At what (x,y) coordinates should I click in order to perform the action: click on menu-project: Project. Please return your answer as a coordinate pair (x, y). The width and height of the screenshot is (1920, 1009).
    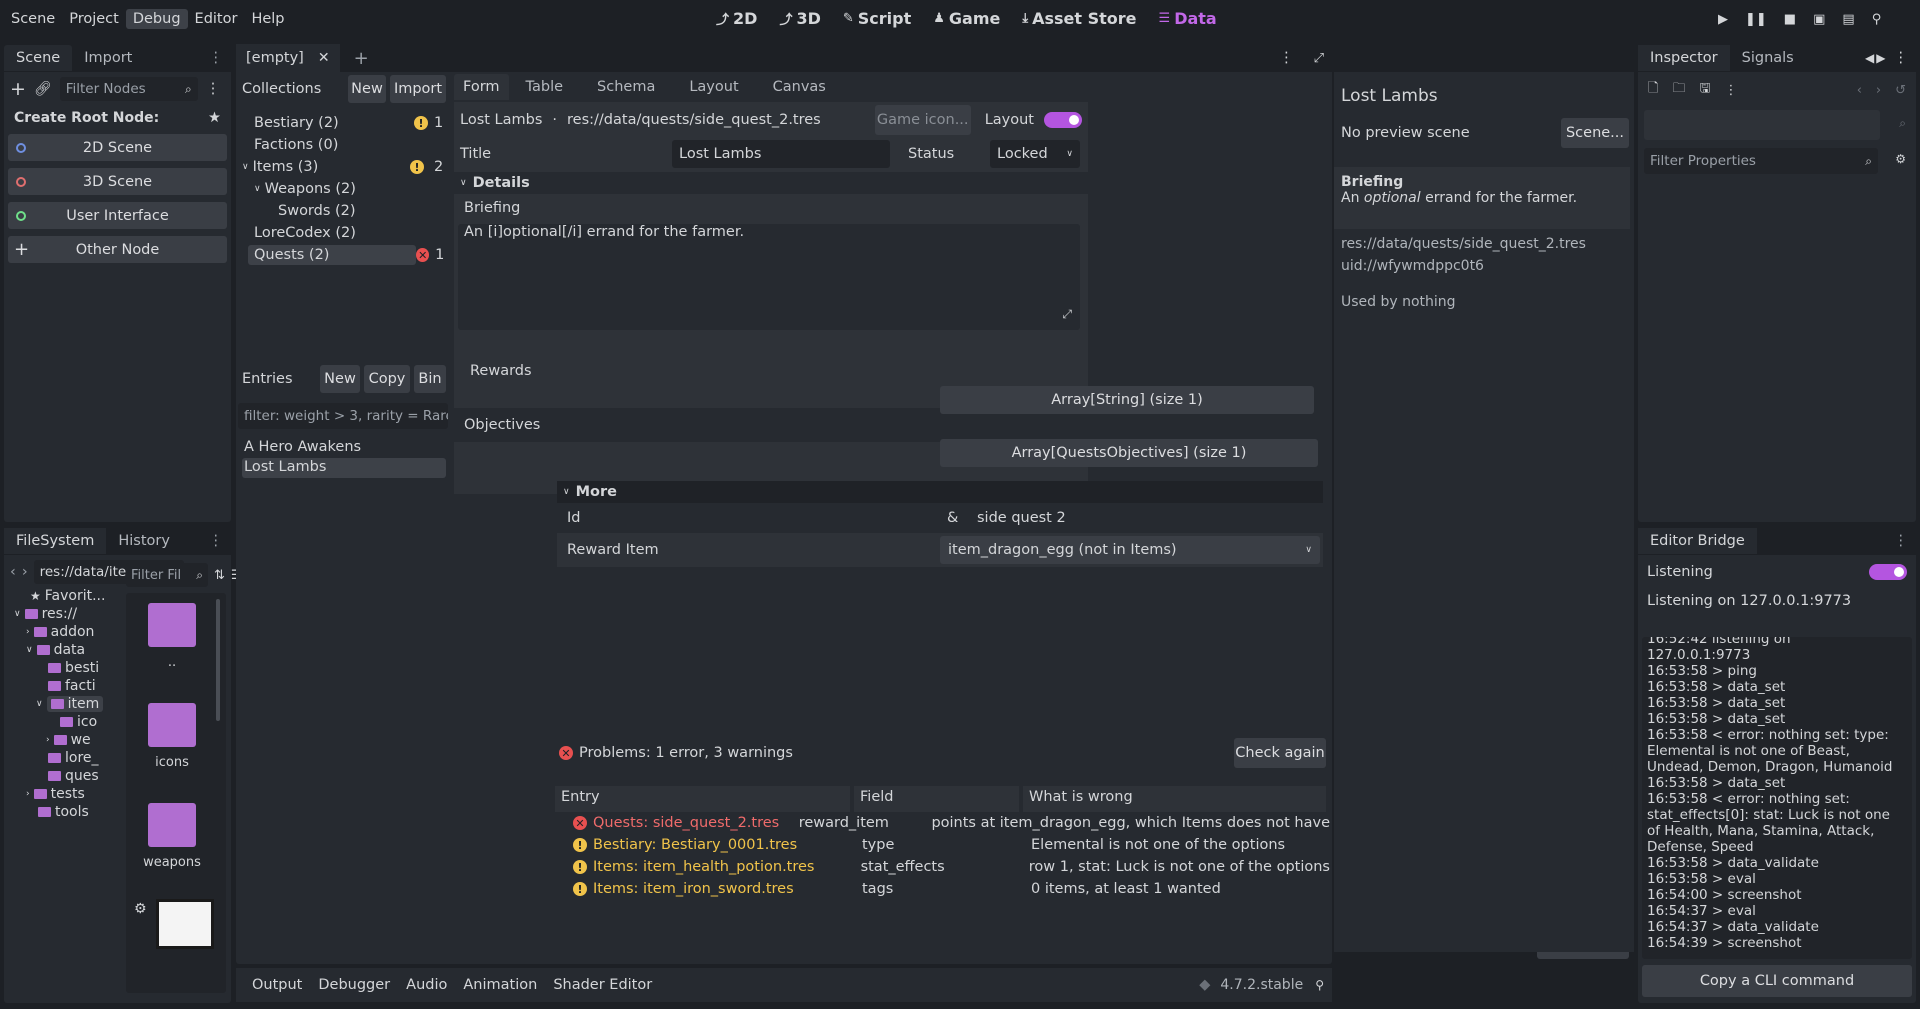
    Looking at the image, I should click on (94, 19).